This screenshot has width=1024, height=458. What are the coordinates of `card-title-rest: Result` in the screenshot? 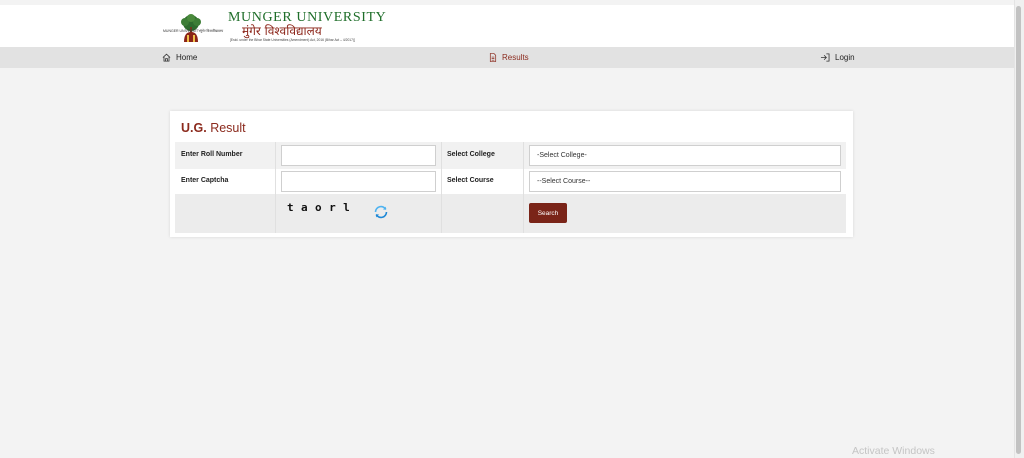 It's located at (228, 128).